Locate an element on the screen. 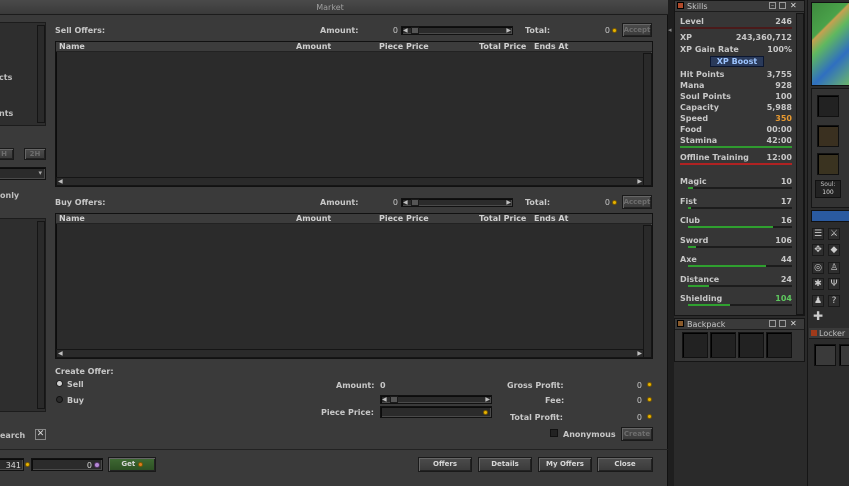 The width and height of the screenshot is (849, 486). buy-amount-label: Amount: is located at coordinates (339, 202).